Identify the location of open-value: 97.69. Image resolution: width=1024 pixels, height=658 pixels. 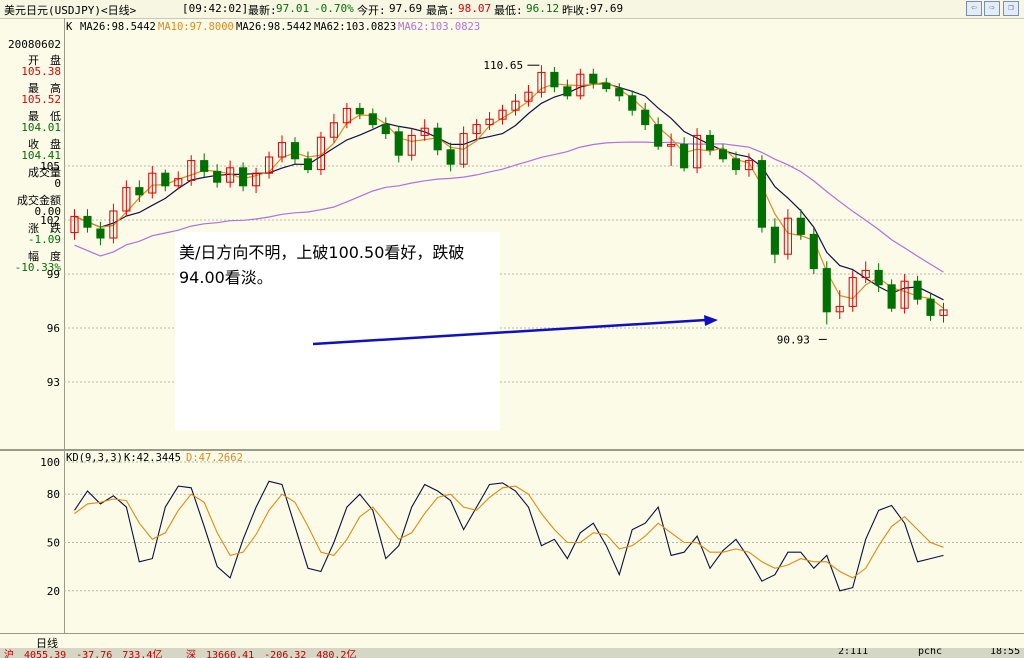
(406, 8).